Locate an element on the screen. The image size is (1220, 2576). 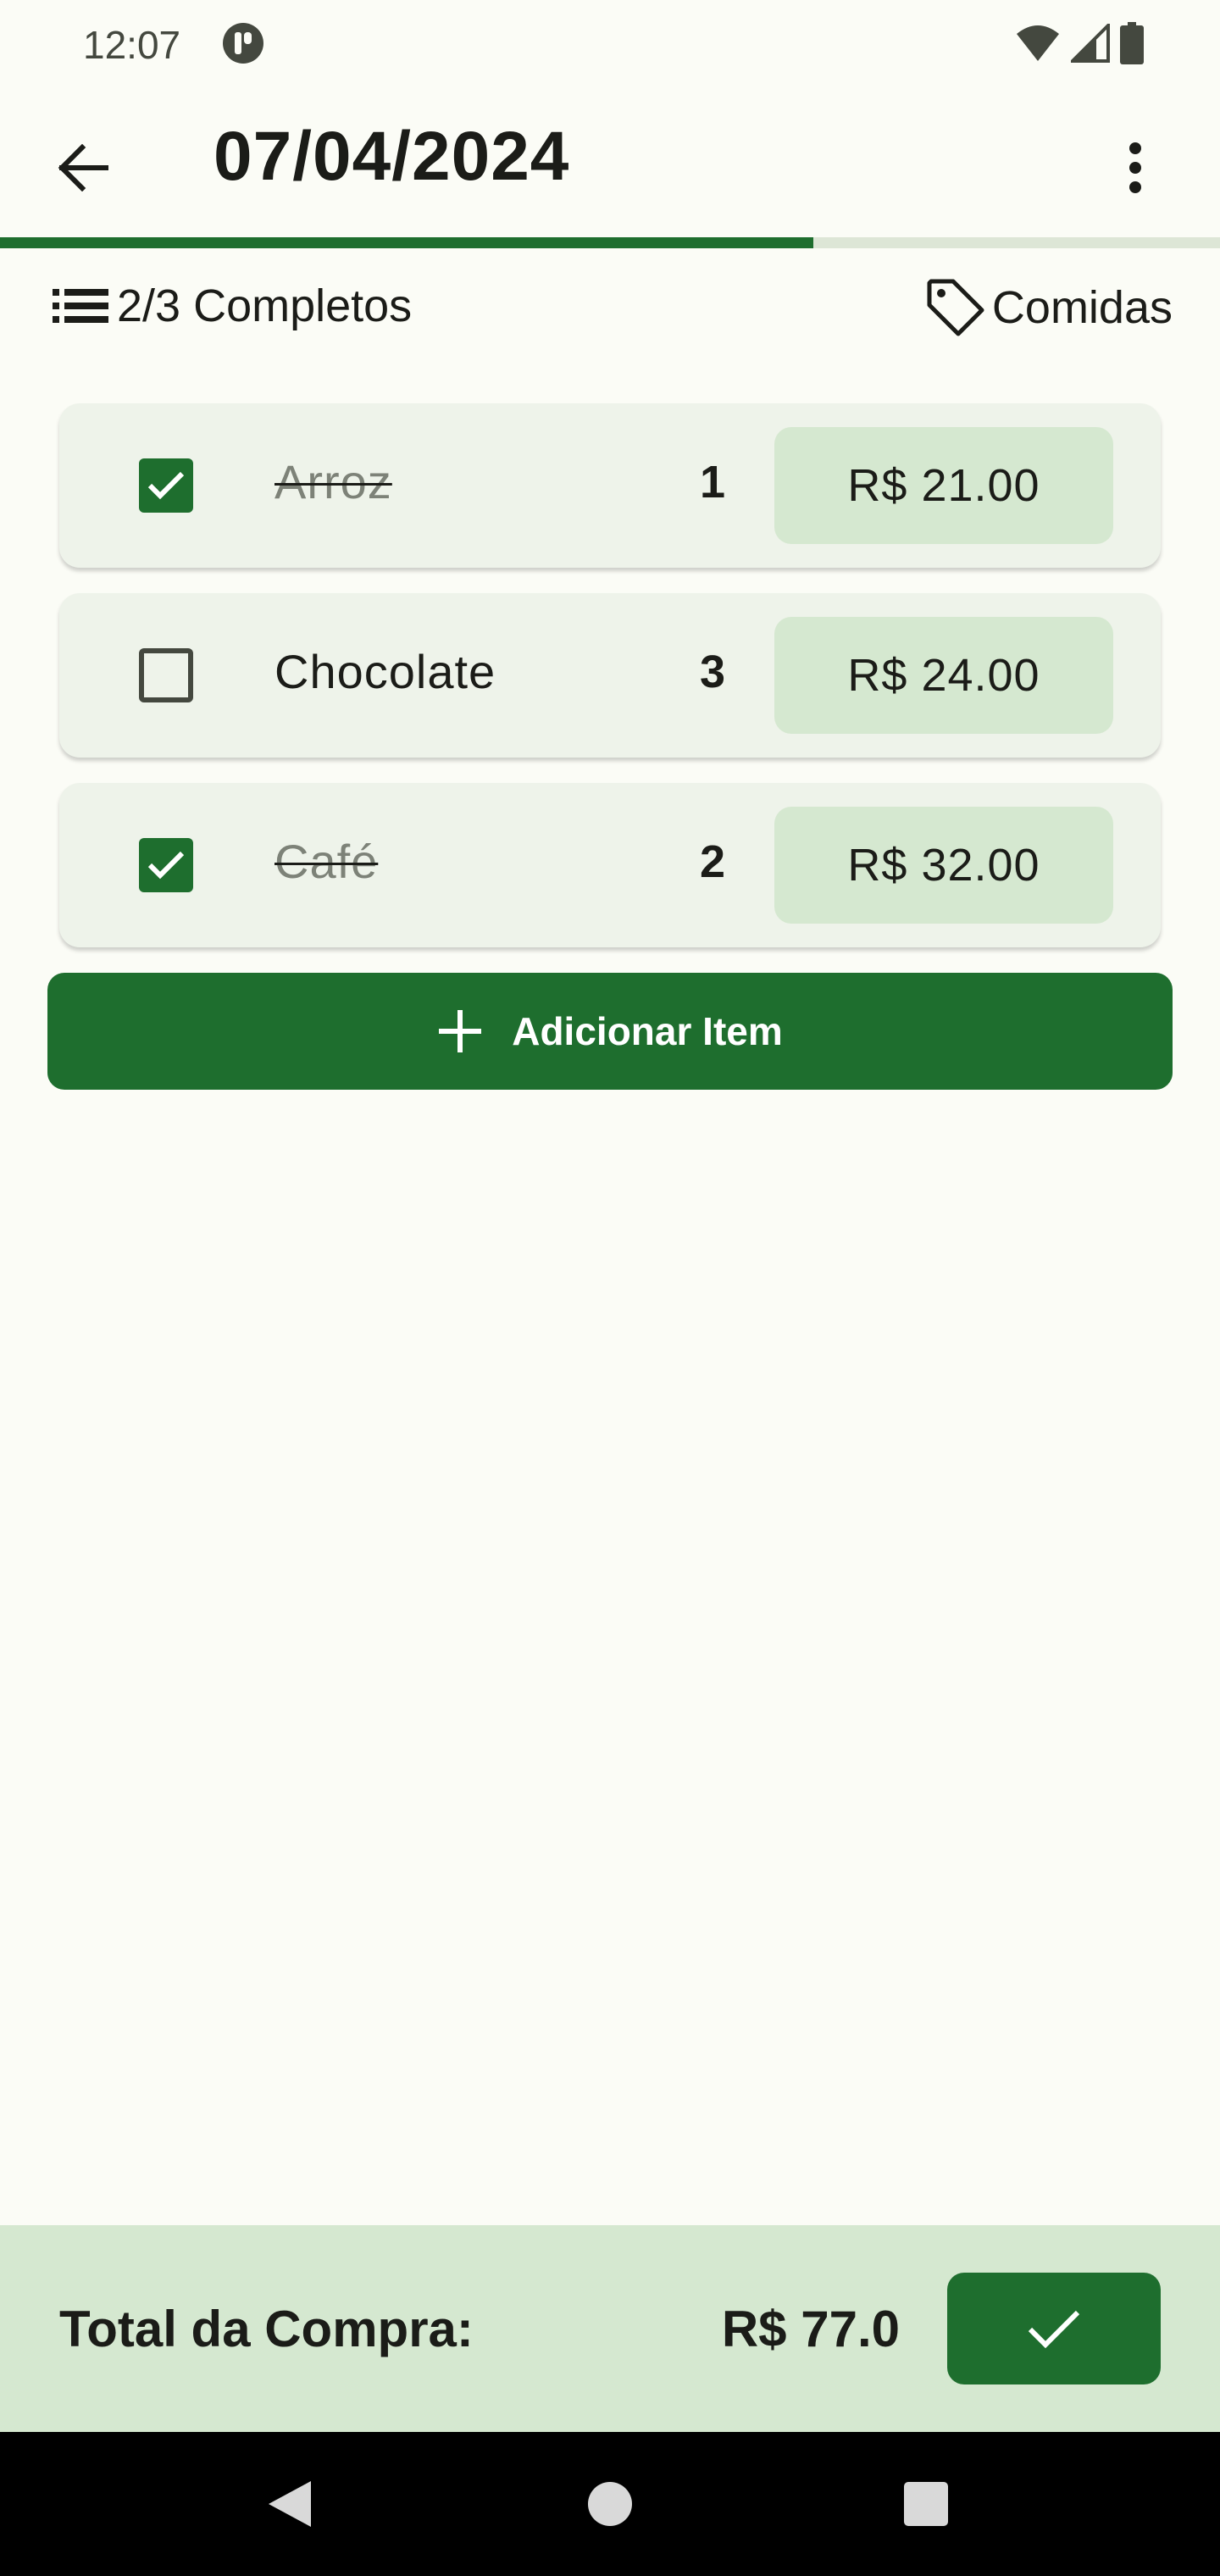
status-icons is located at coordinates (1079, 43).